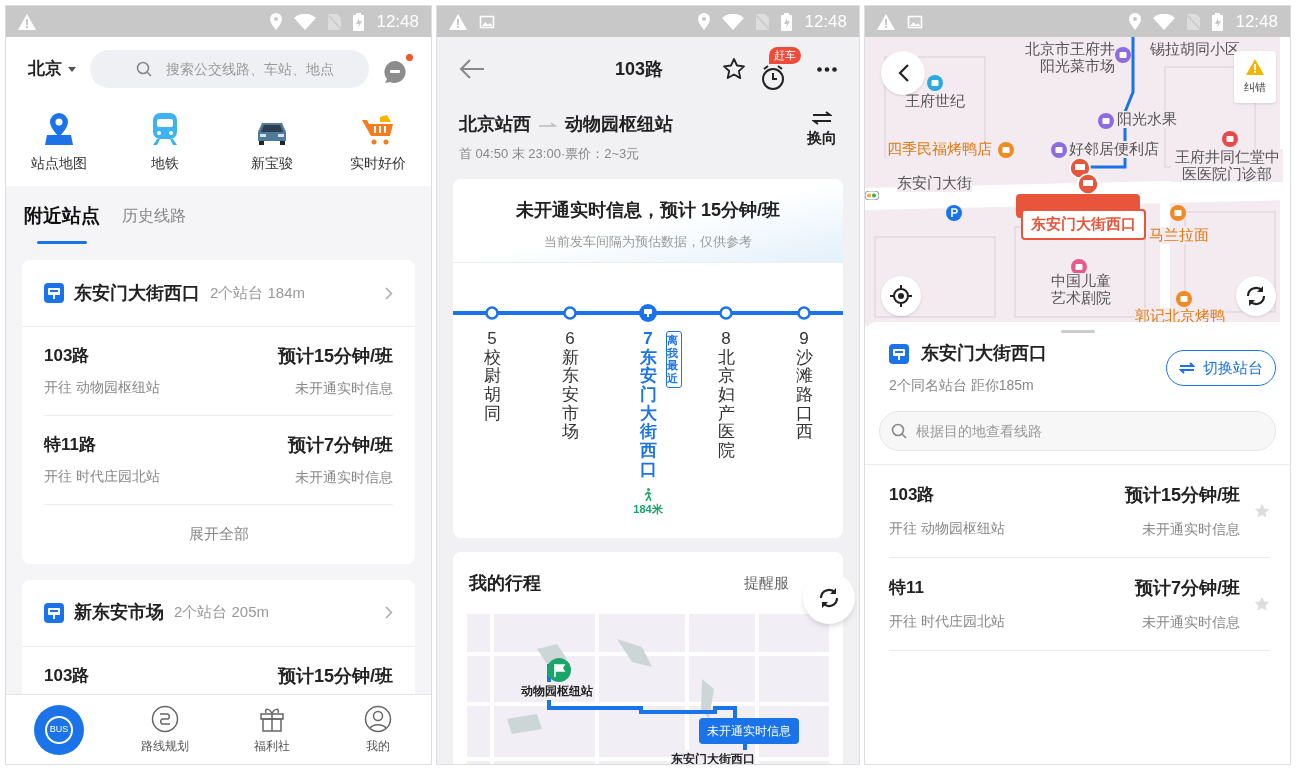 The width and height of the screenshot is (1298, 770). What do you see at coordinates (495, 124) in the screenshot?
I see `origin-stop: 北京站西` at bounding box center [495, 124].